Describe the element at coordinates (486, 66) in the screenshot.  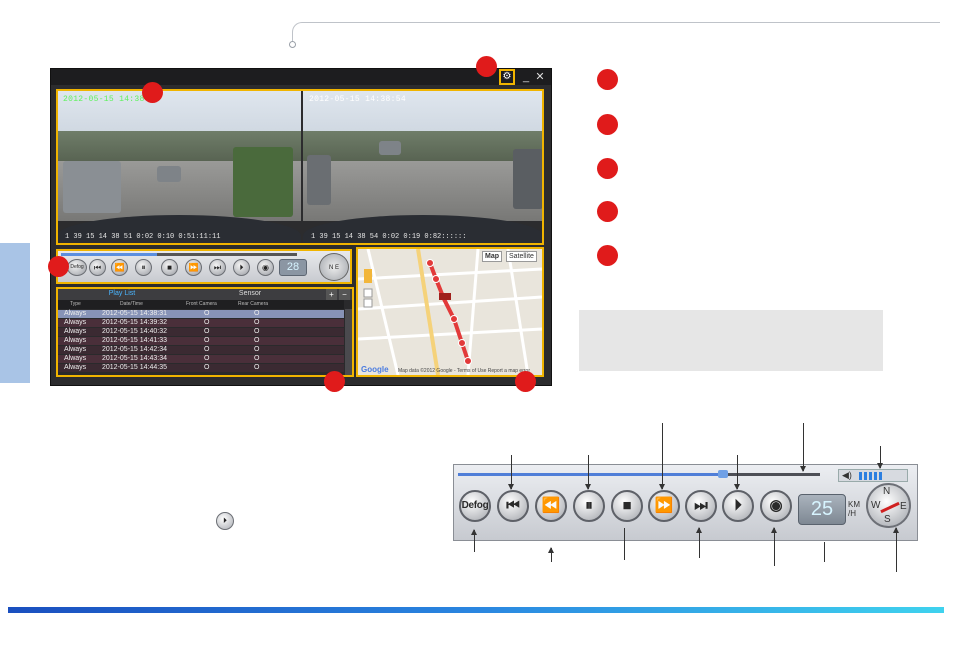
I see `callout-dot-settings` at that location.